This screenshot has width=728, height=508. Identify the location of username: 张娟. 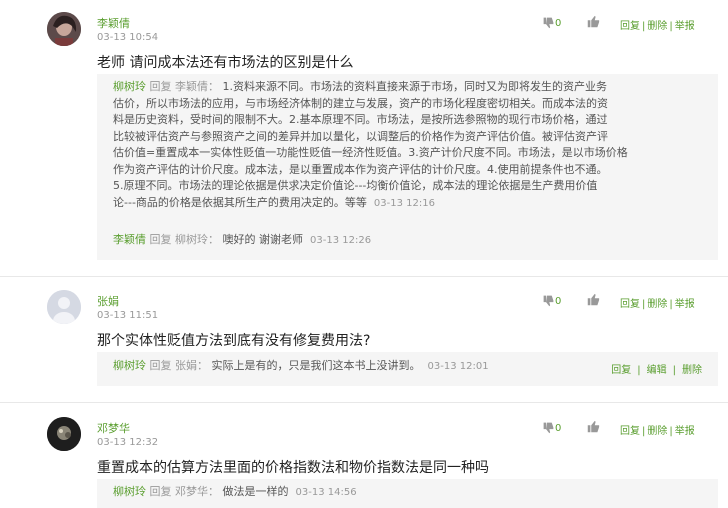
(108, 301).